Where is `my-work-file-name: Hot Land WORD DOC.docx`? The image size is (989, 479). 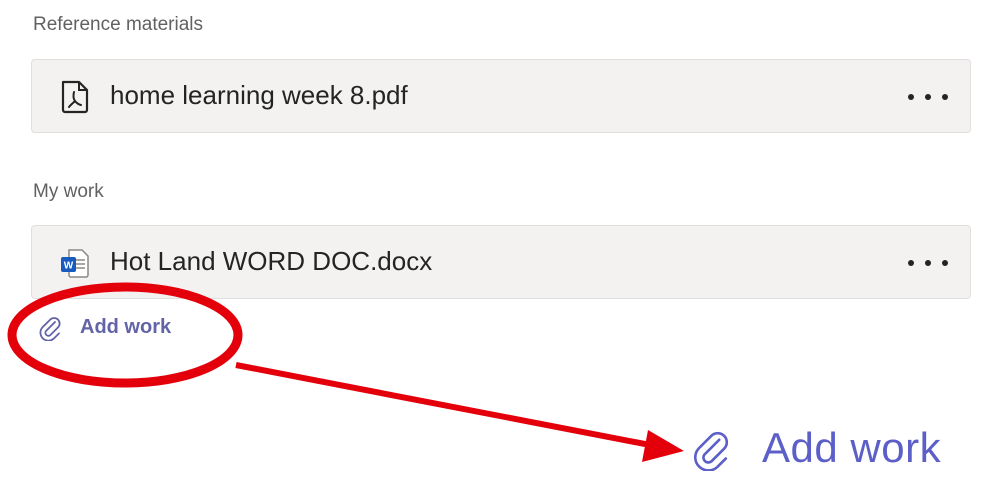 my-work-file-name: Hot Land WORD DOC.docx is located at coordinates (271, 261).